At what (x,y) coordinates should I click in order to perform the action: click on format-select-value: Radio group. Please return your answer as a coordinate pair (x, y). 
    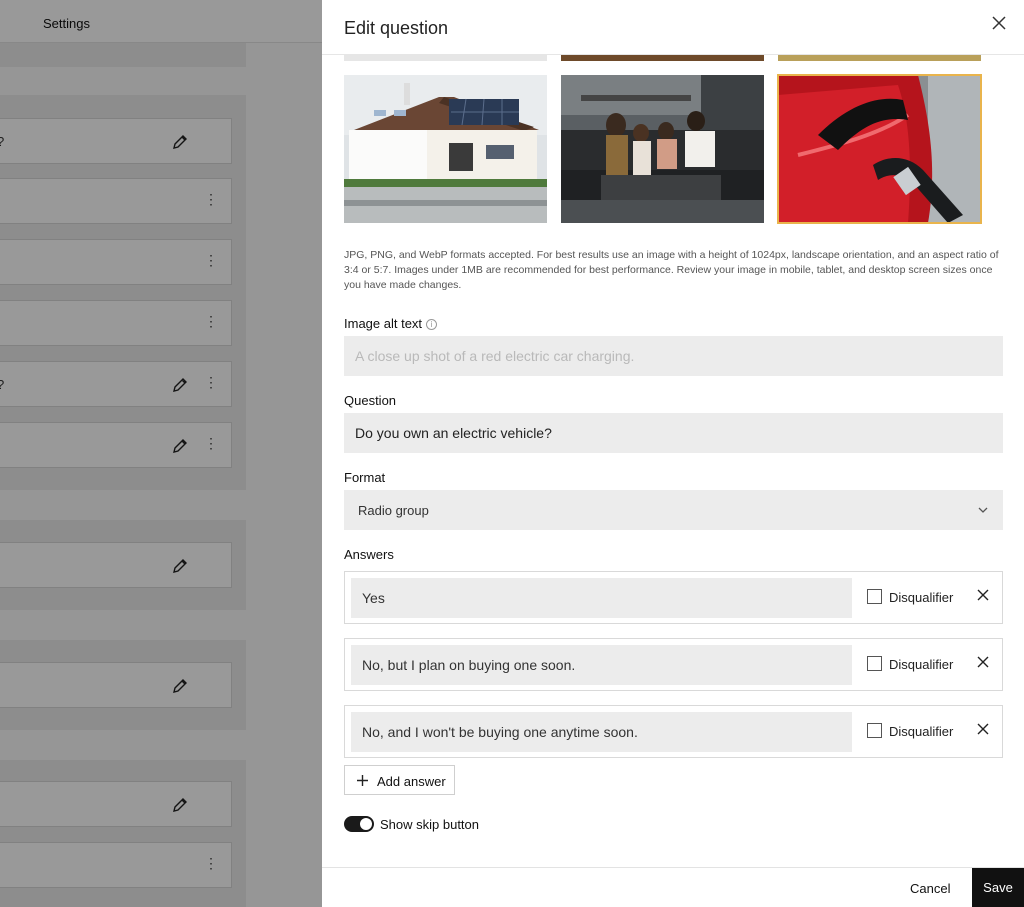
    Looking at the image, I should click on (393, 510).